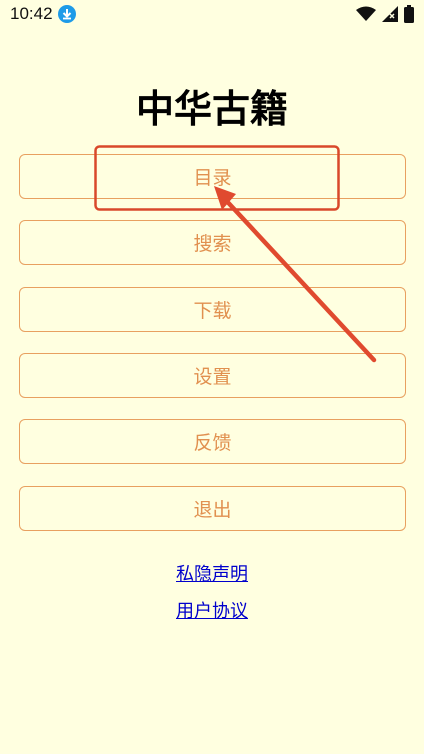 The image size is (424, 754). Describe the element at coordinates (409, 14) in the screenshot. I see `battery-icon` at that location.